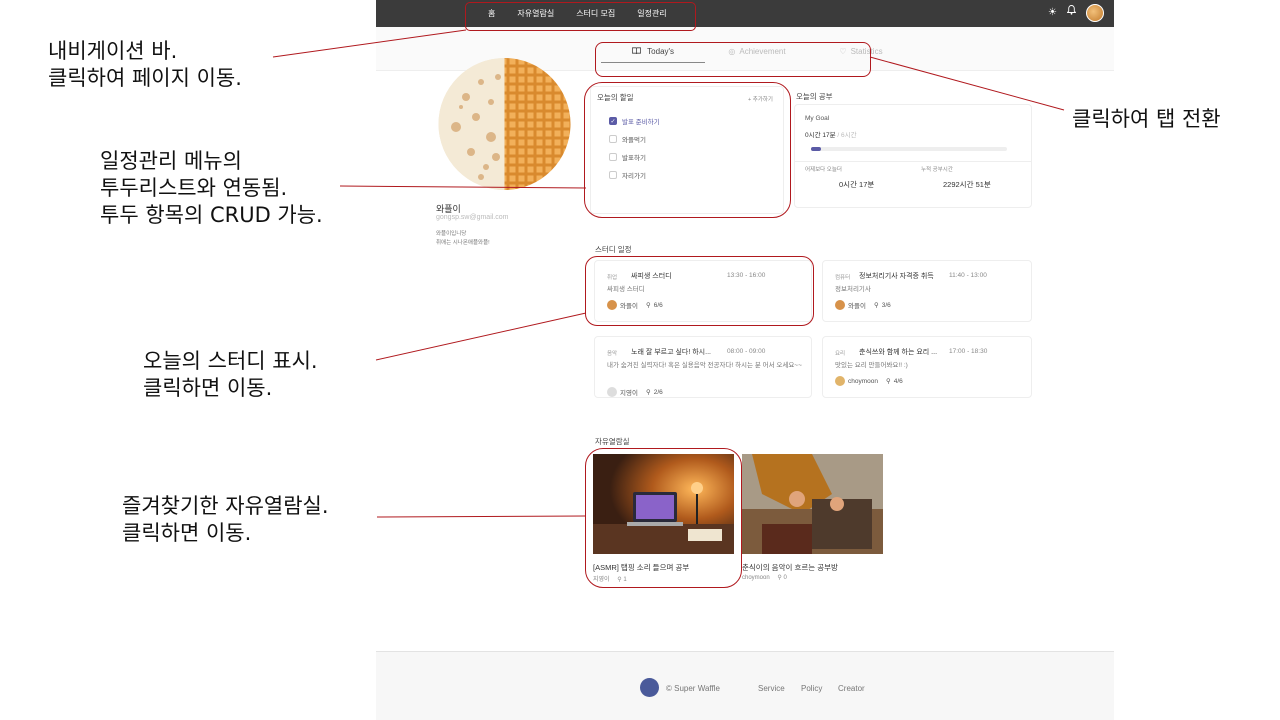 This screenshot has height=720, width=1280. I want to click on bell-icon, so click(1071, 13).